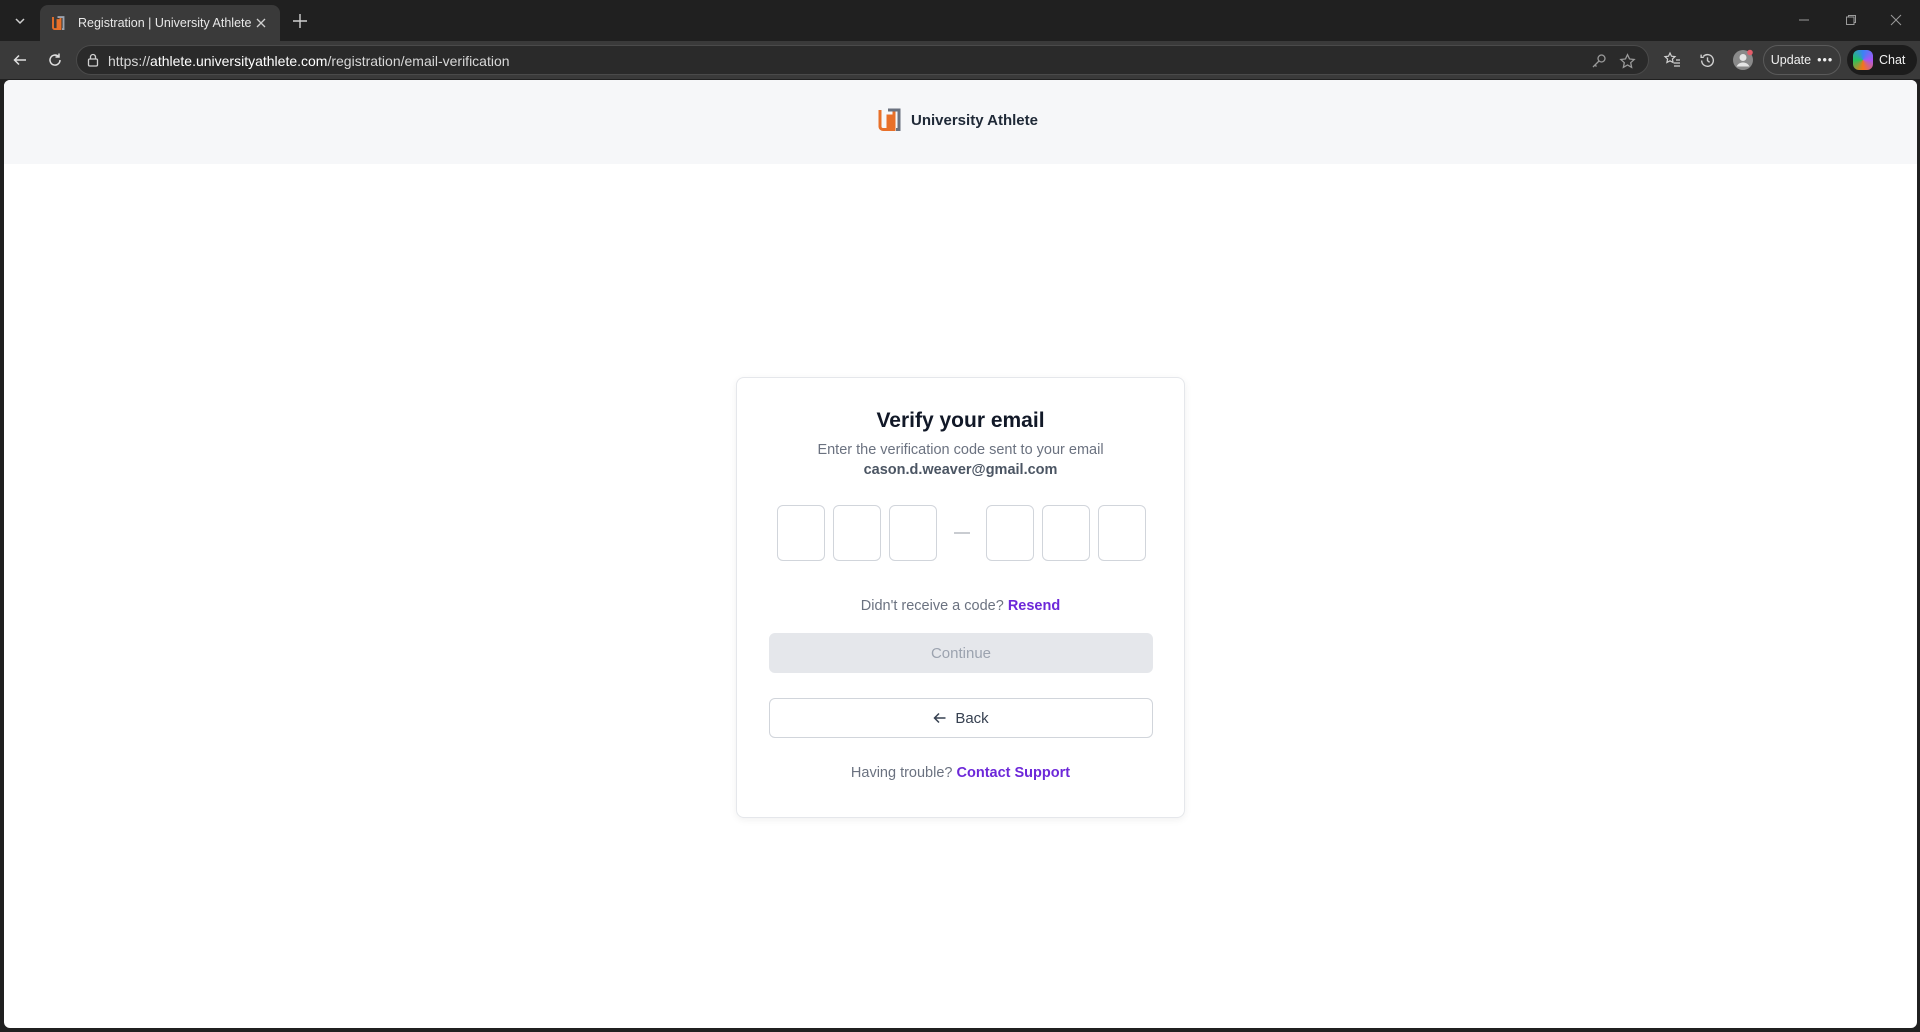 The height and width of the screenshot is (1032, 1920). Describe the element at coordinates (961, 653) in the screenshot. I see `continue-button: Continue` at that location.